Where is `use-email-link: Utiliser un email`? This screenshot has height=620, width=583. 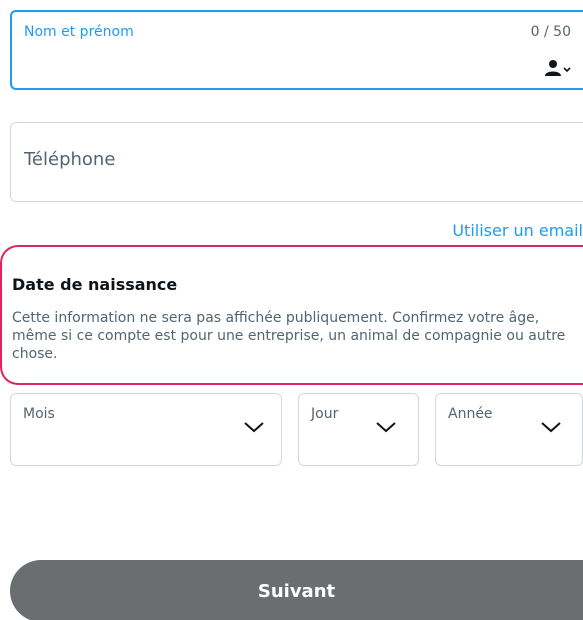
use-email-link: Utiliser un email is located at coordinates (517, 230).